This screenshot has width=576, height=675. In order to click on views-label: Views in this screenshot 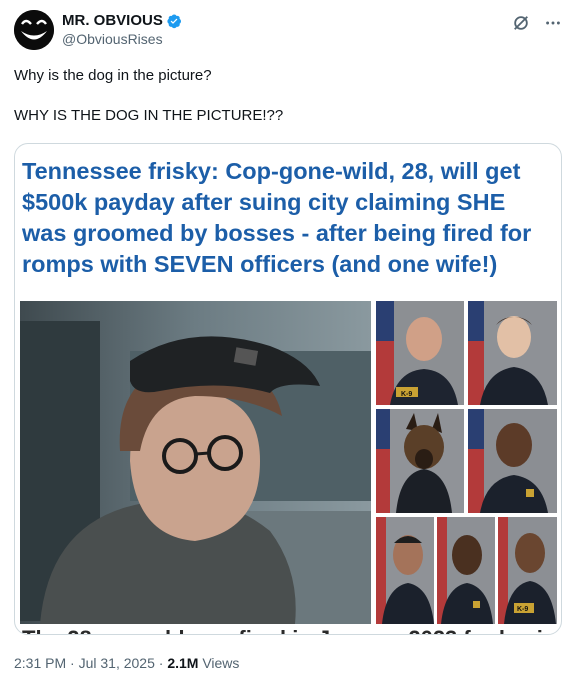, I will do `click(219, 663)`.